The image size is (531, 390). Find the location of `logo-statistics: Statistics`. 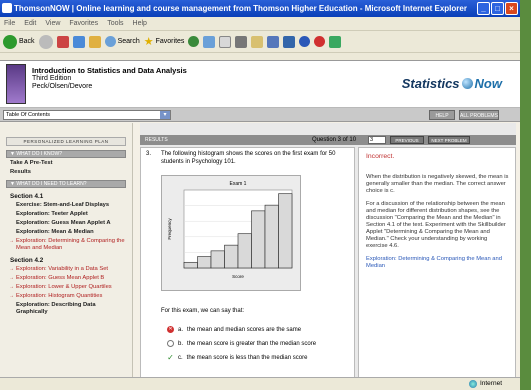

logo-statistics: Statistics is located at coordinates (430, 83).